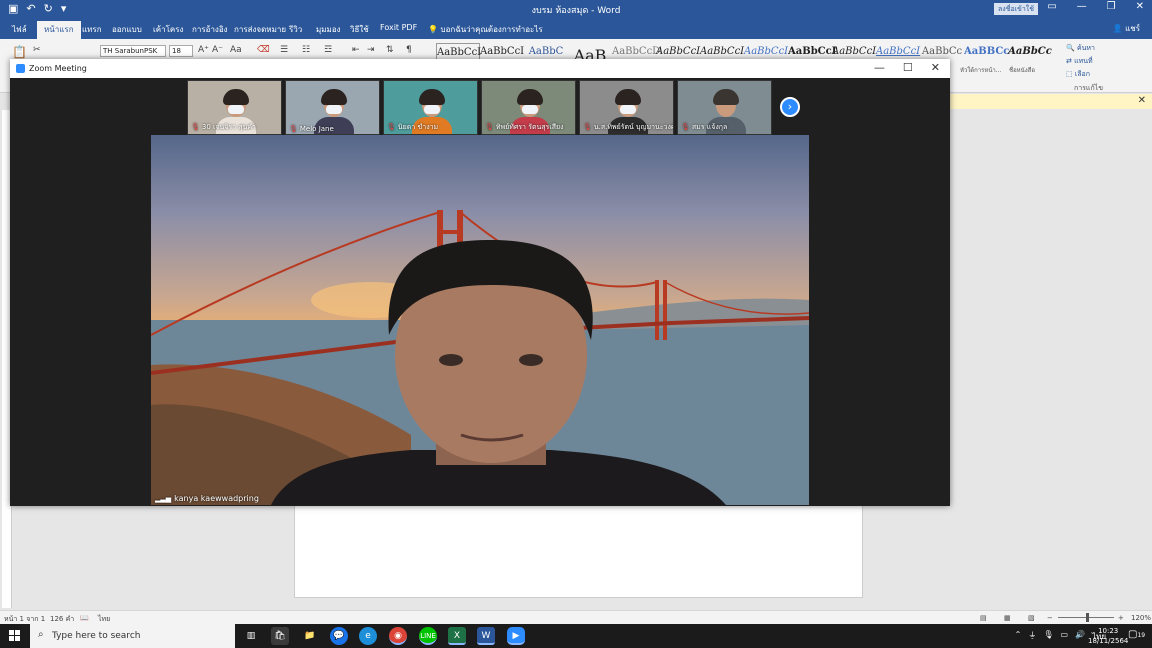 The height and width of the screenshot is (648, 1152). What do you see at coordinates (908, 67) in the screenshot?
I see `maximize-icon: ☐` at bounding box center [908, 67].